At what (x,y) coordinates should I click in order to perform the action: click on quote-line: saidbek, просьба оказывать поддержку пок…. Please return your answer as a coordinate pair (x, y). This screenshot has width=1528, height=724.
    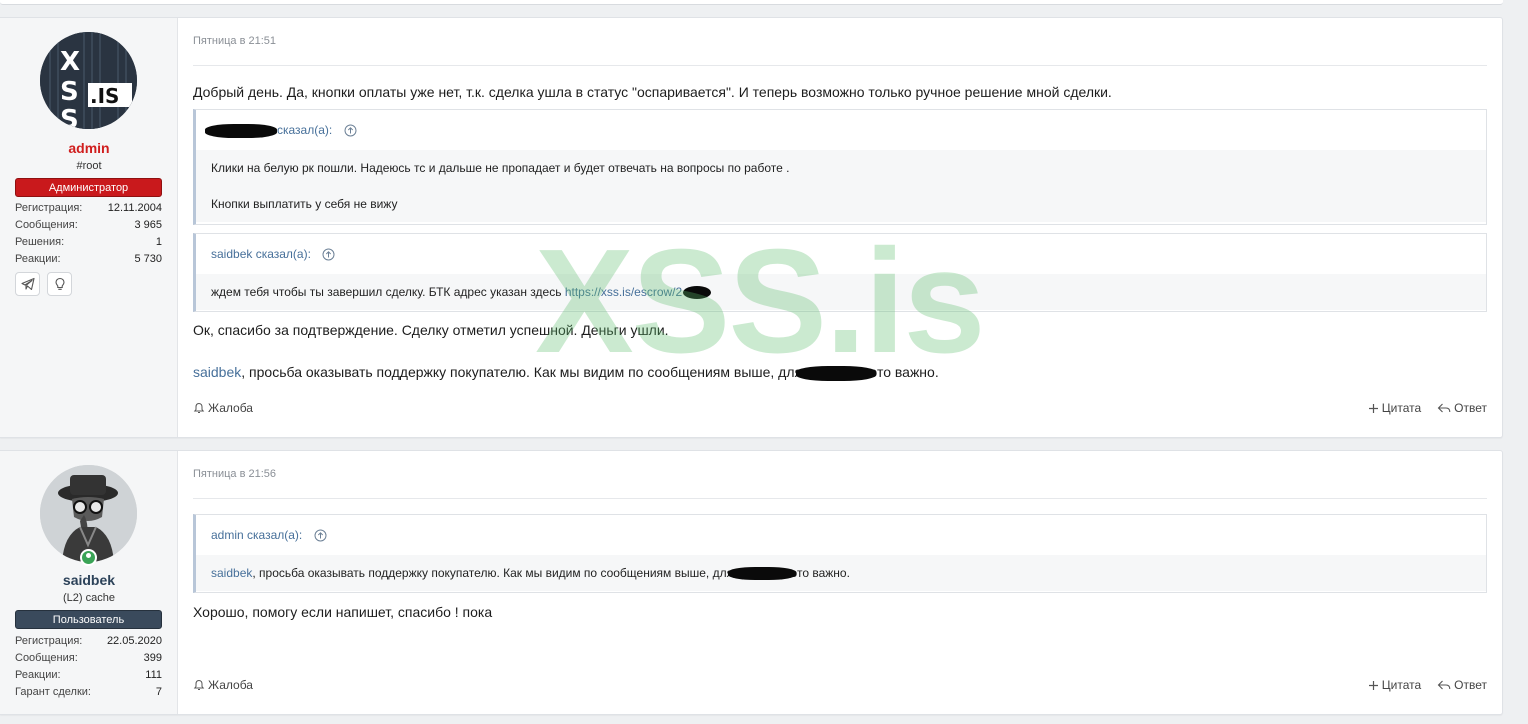
    Looking at the image, I should click on (841, 573).